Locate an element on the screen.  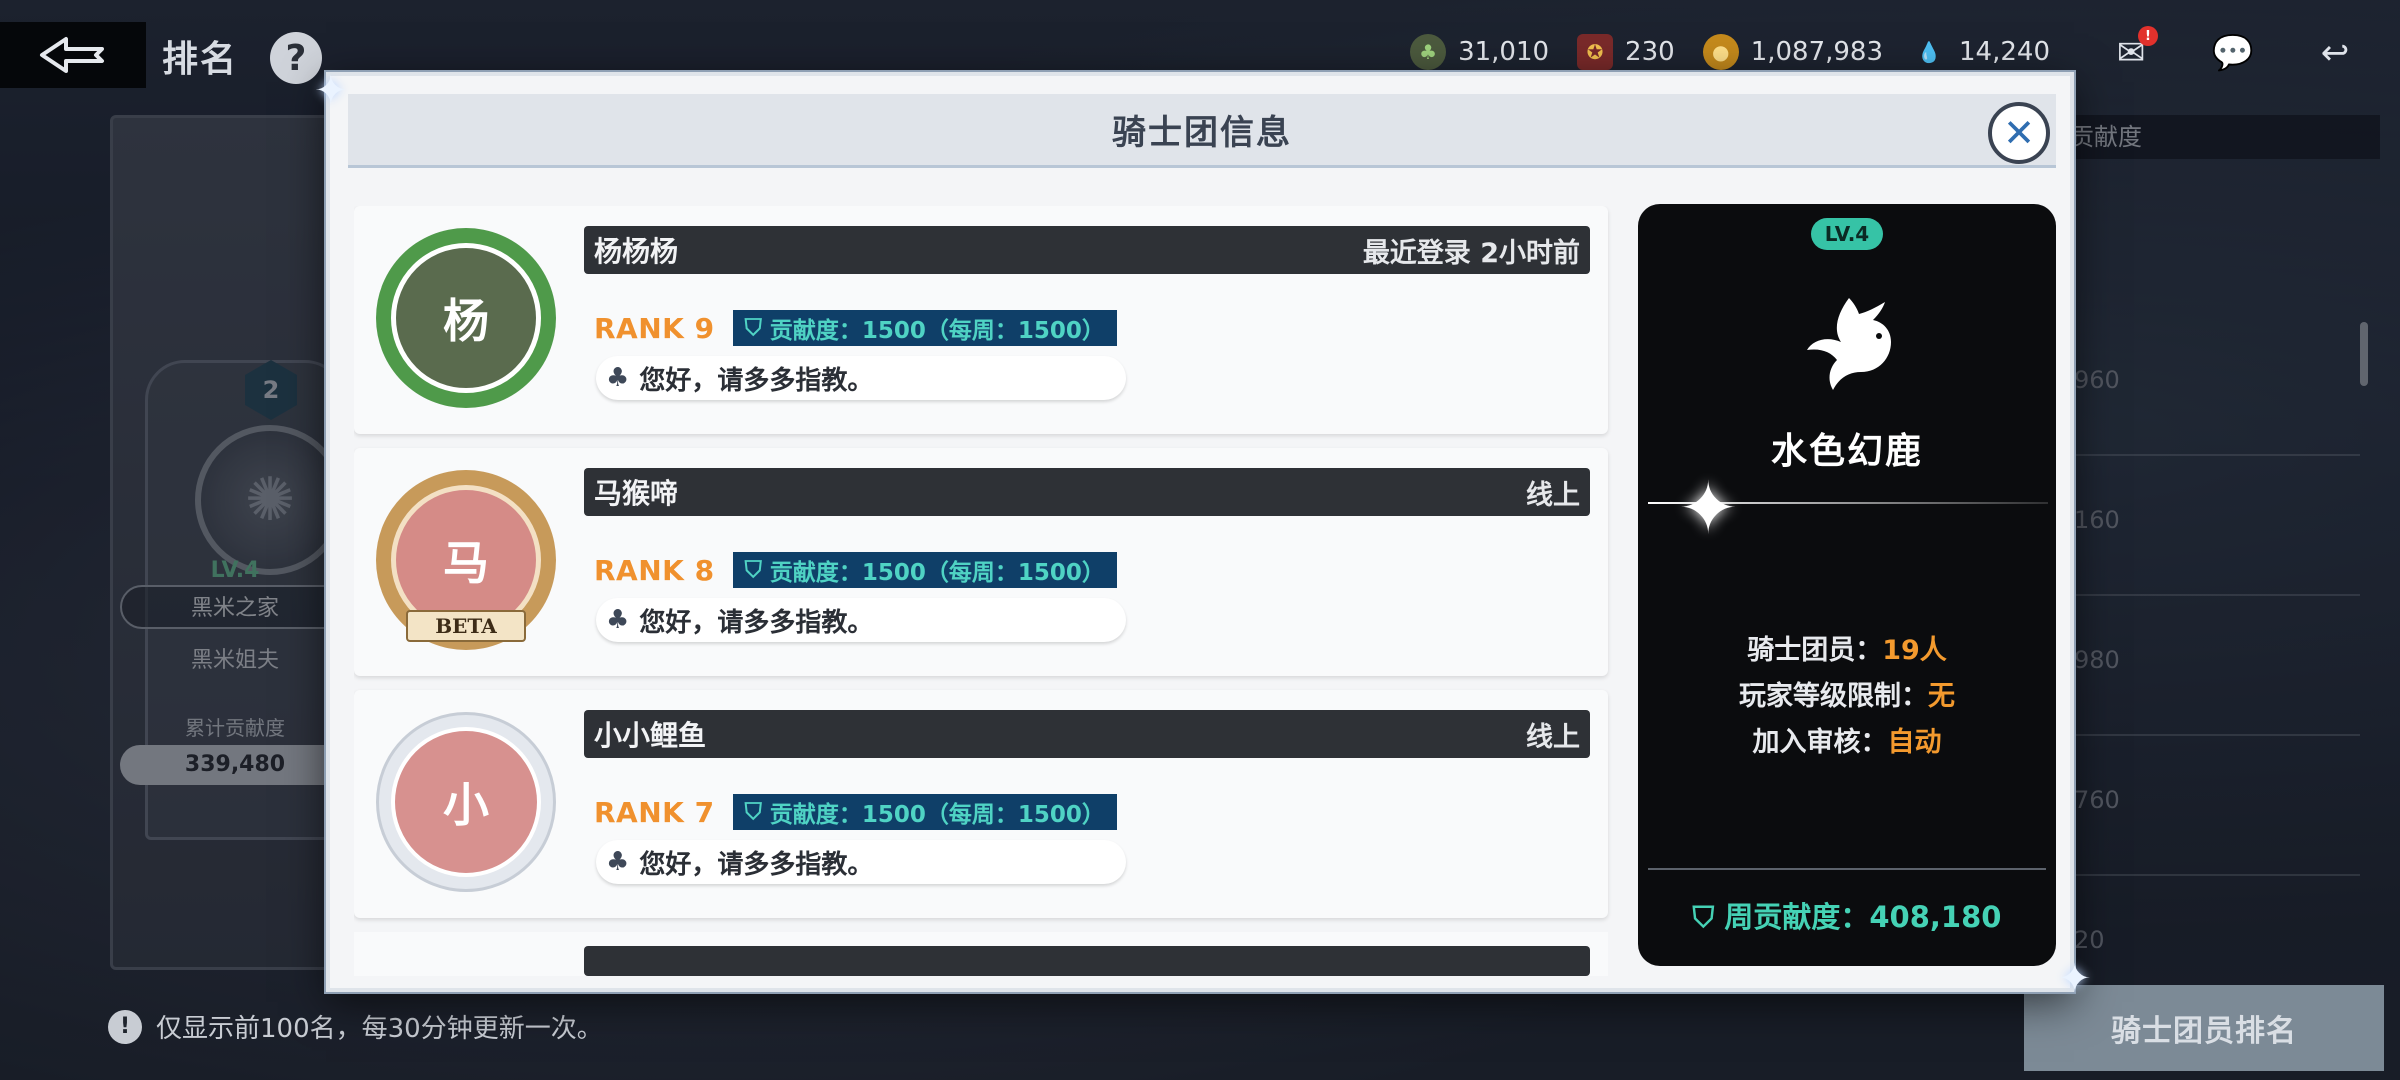
currency-bar: ♣ 31,010 ✪ 230 ● 1,087,983 💧 14,240 is located at coordinates (1730, 52).